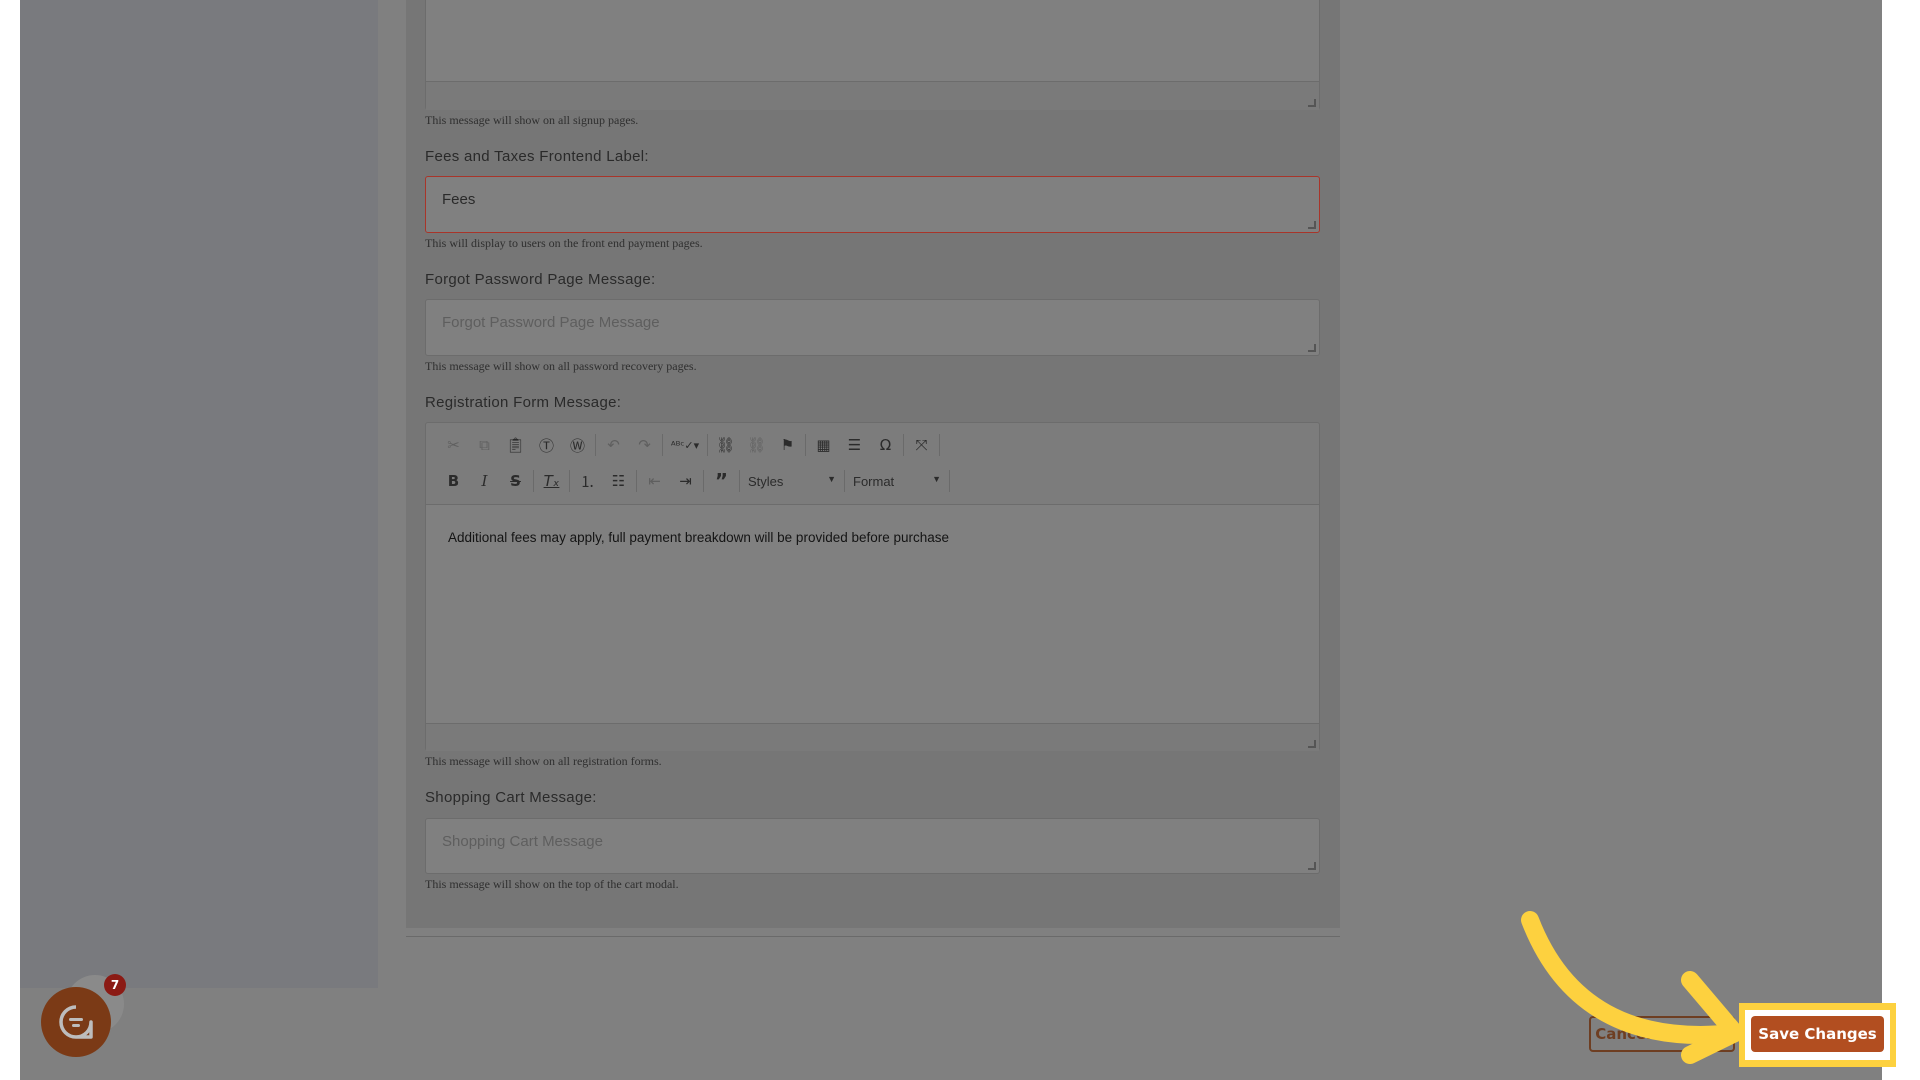 Image resolution: width=1920 pixels, height=1080 pixels. I want to click on chat-bubble-icon, so click(76, 1022).